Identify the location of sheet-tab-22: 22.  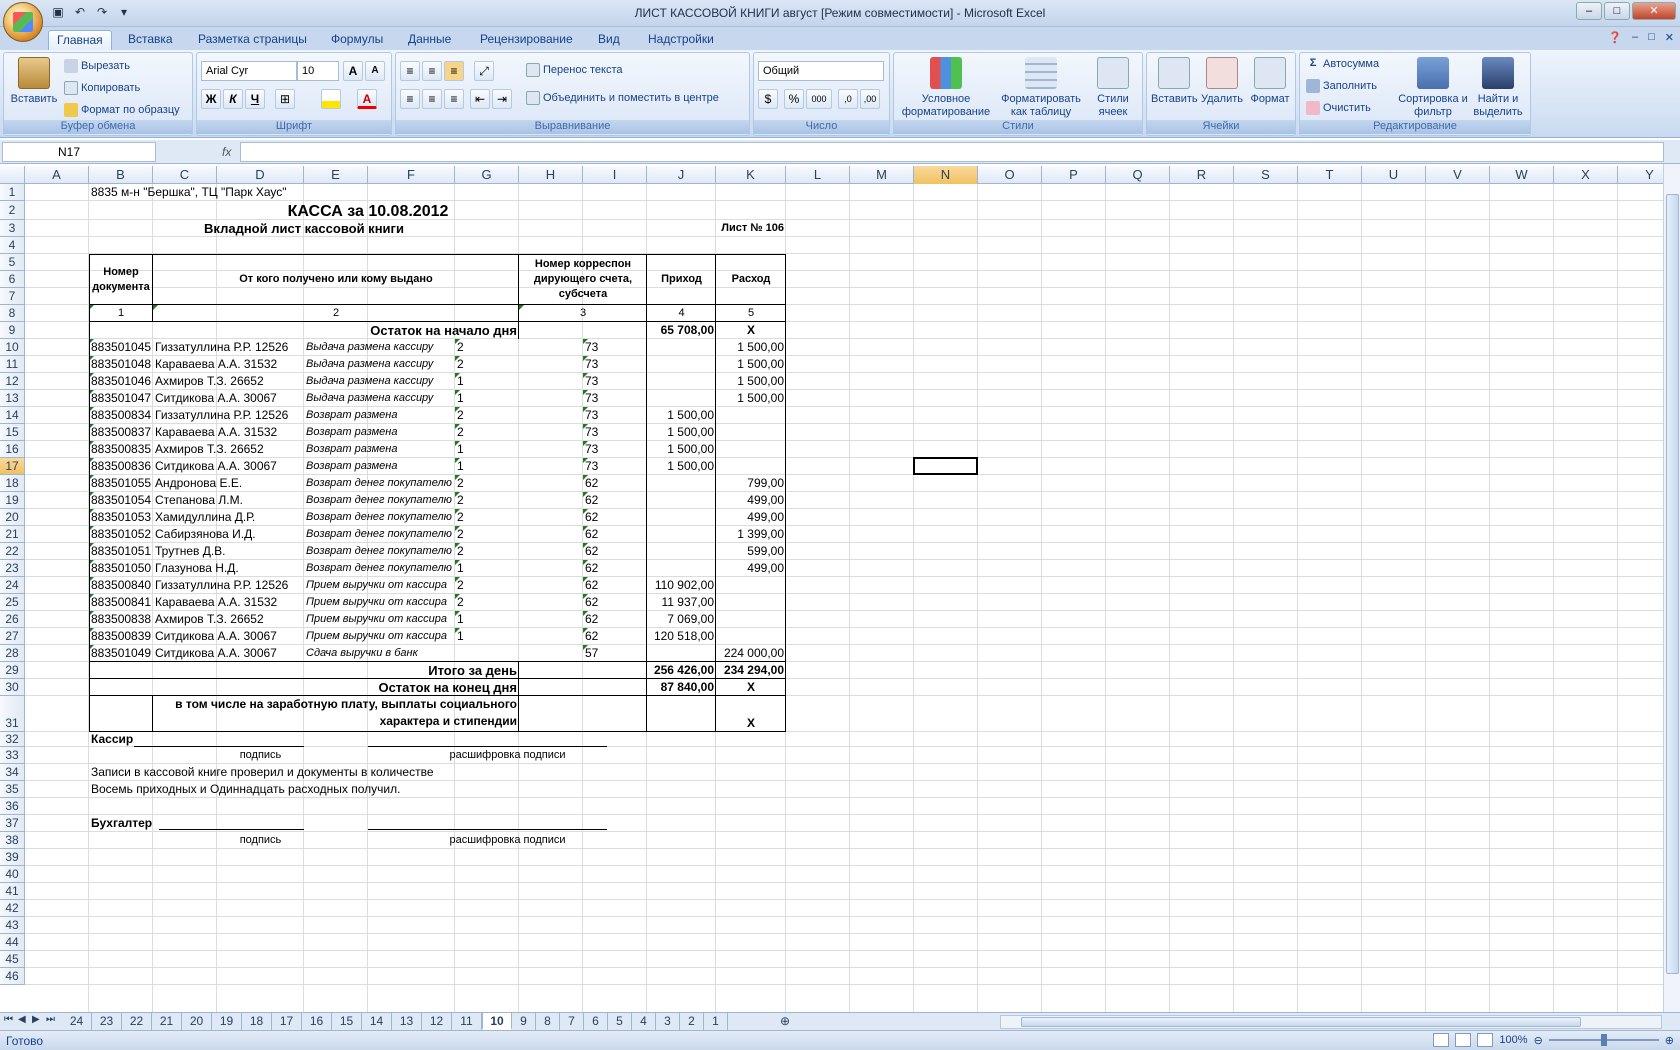
(137, 1021).